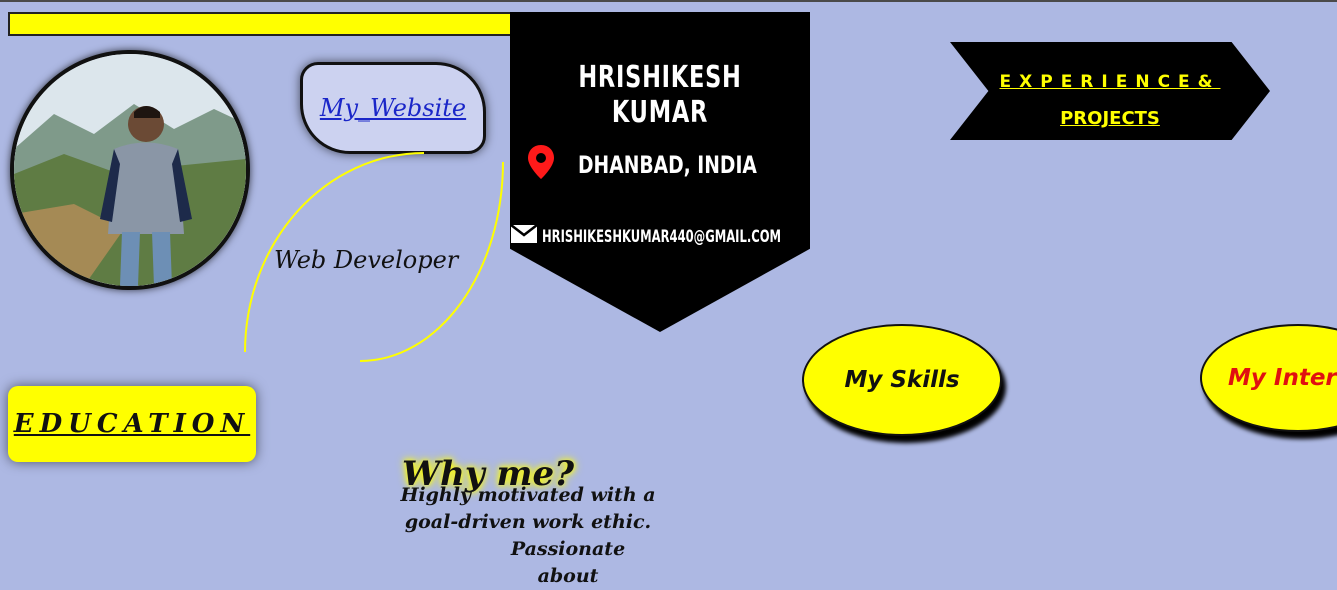  I want to click on interests-button: My Intere, so click(1268, 378).